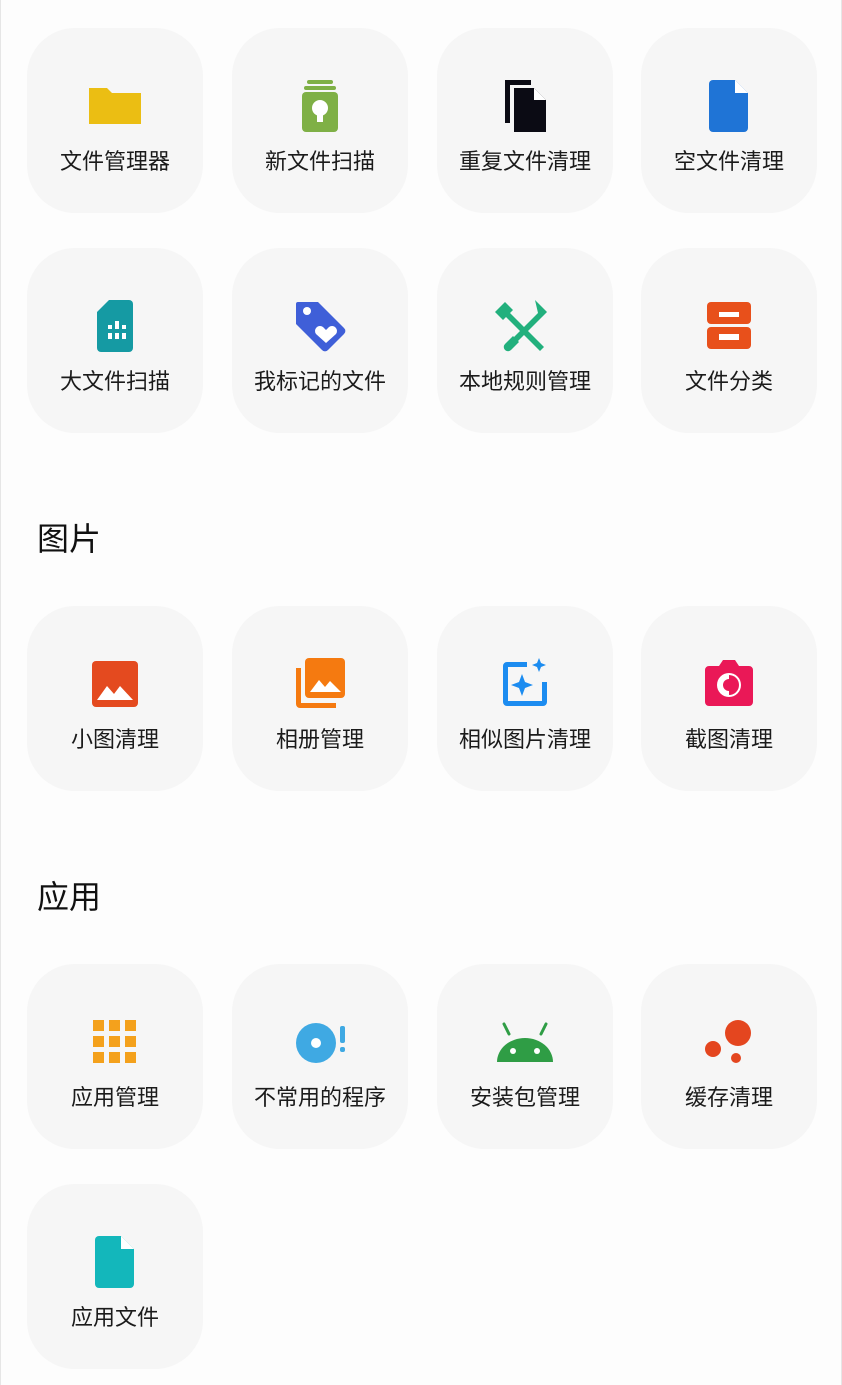 The image size is (842, 1385). Describe the element at coordinates (729, 1042) in the screenshot. I see `cache-bubbles-icon` at that location.